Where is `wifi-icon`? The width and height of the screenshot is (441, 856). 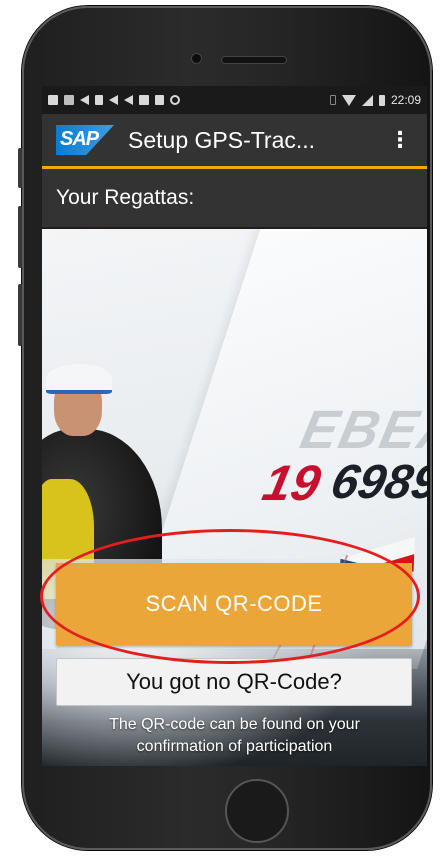
wifi-icon is located at coordinates (348, 100).